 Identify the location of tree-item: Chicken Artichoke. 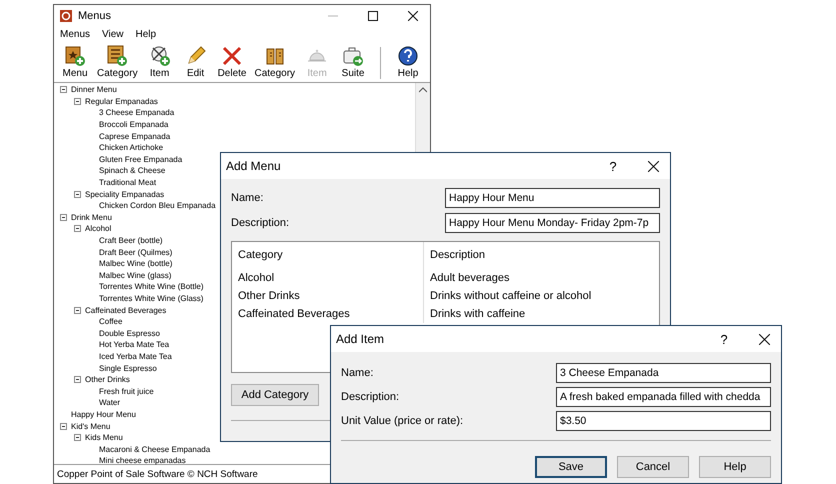
(131, 147).